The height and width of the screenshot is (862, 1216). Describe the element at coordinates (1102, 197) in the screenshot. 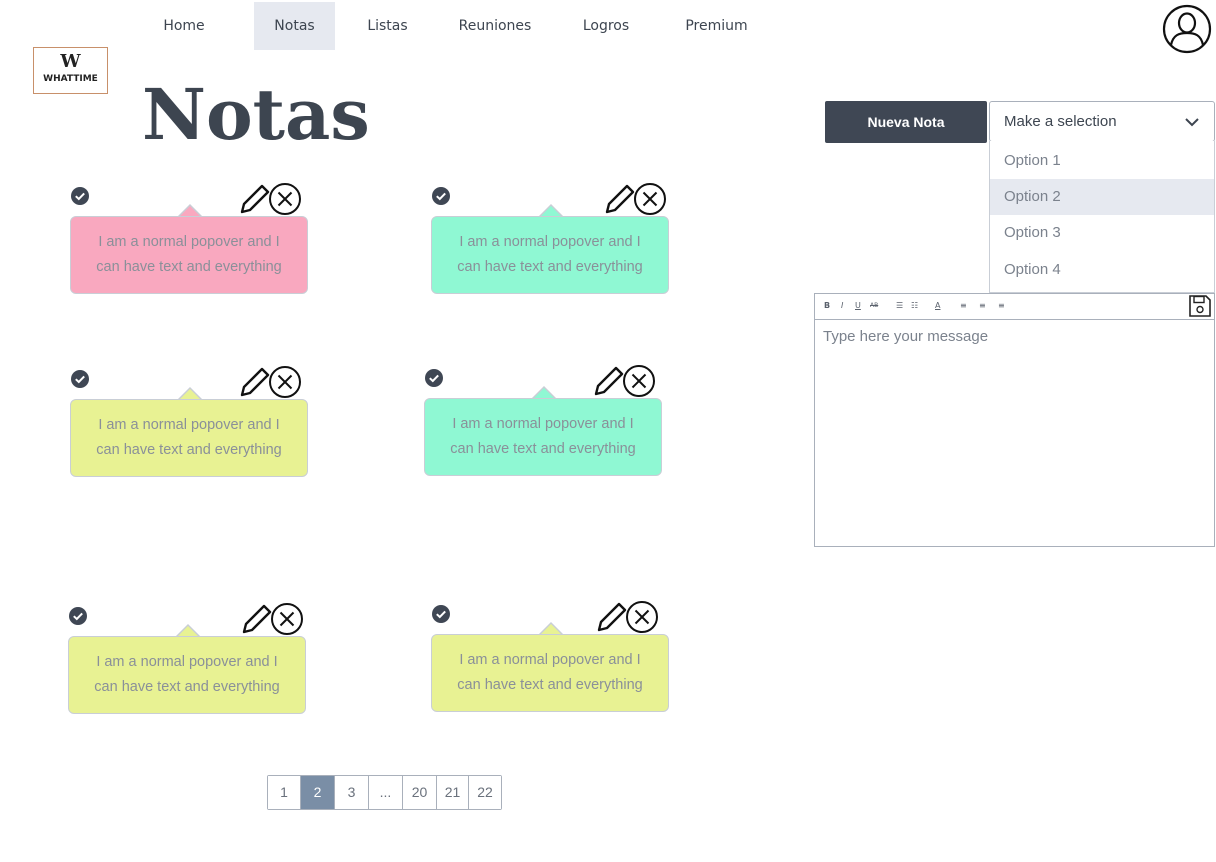

I see `select-option-2: Option 2` at that location.